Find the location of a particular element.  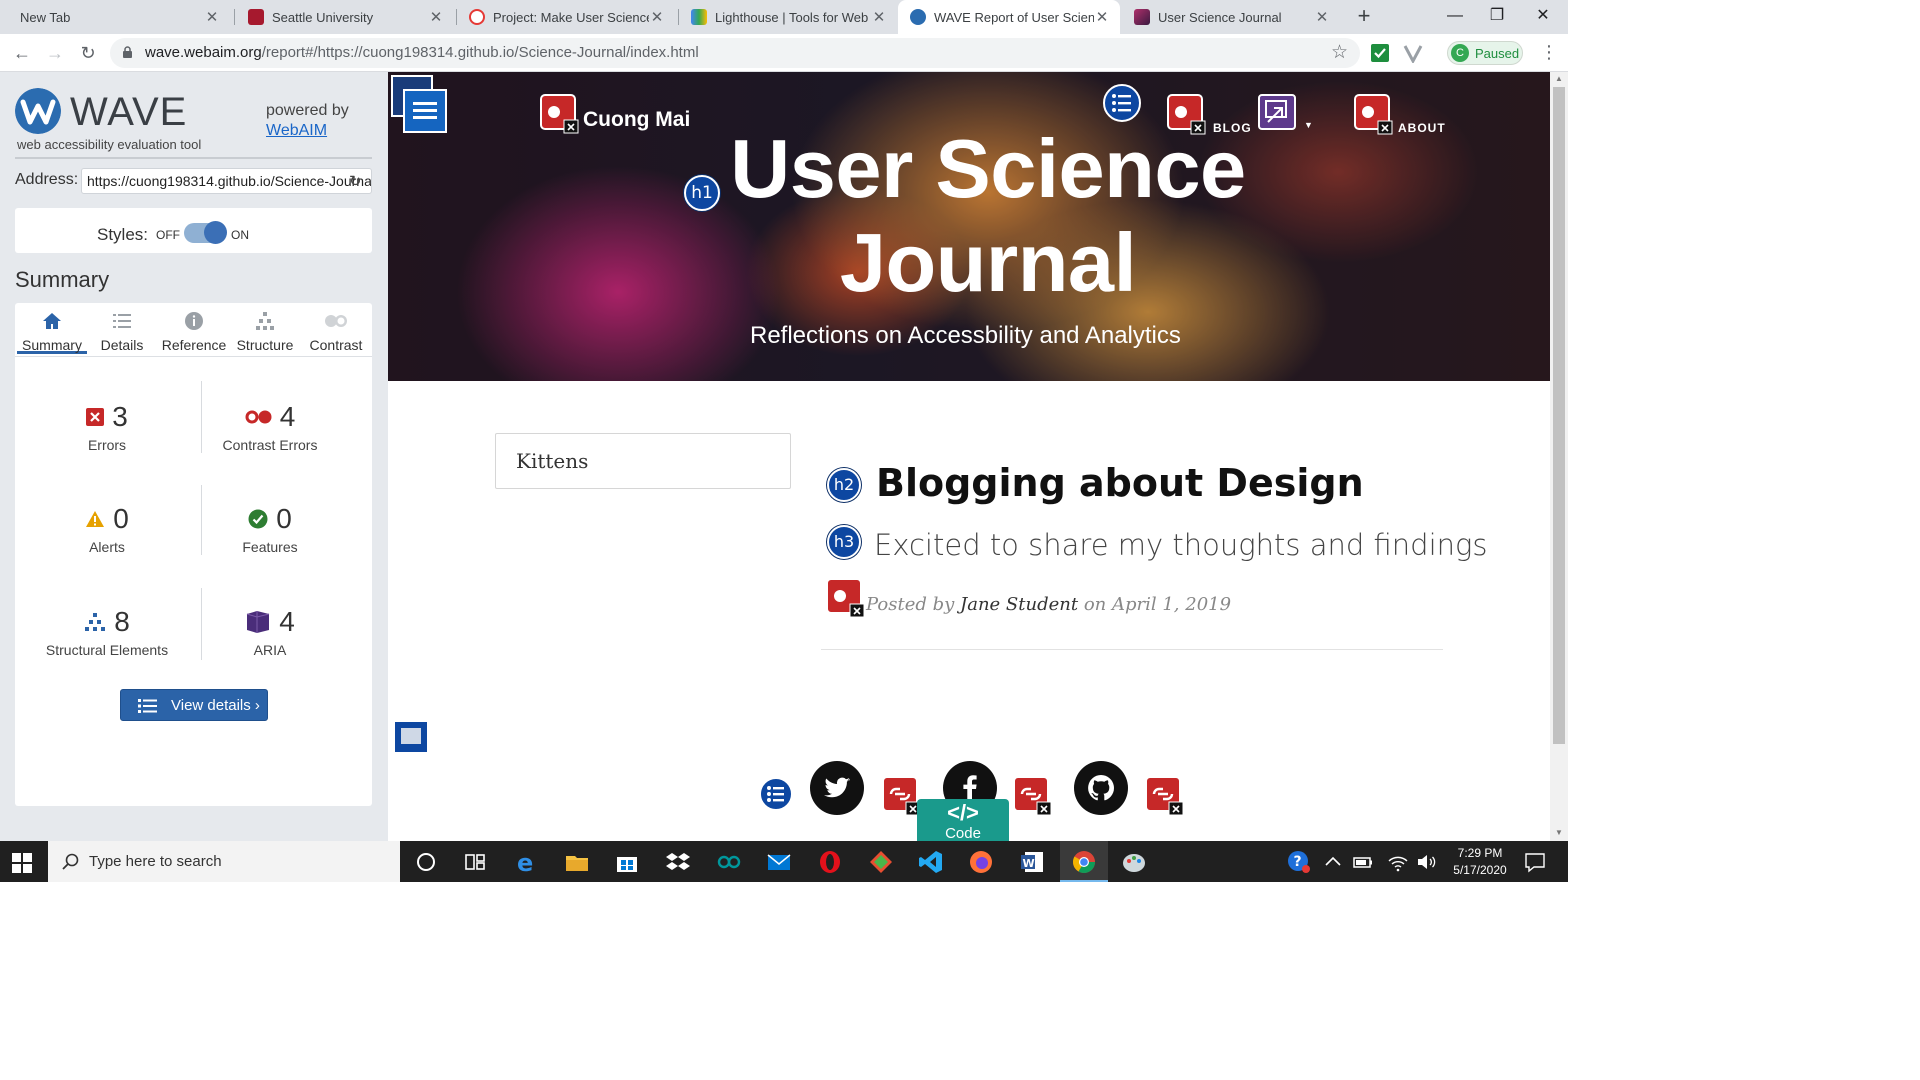

twitter-link is located at coordinates (837, 788).